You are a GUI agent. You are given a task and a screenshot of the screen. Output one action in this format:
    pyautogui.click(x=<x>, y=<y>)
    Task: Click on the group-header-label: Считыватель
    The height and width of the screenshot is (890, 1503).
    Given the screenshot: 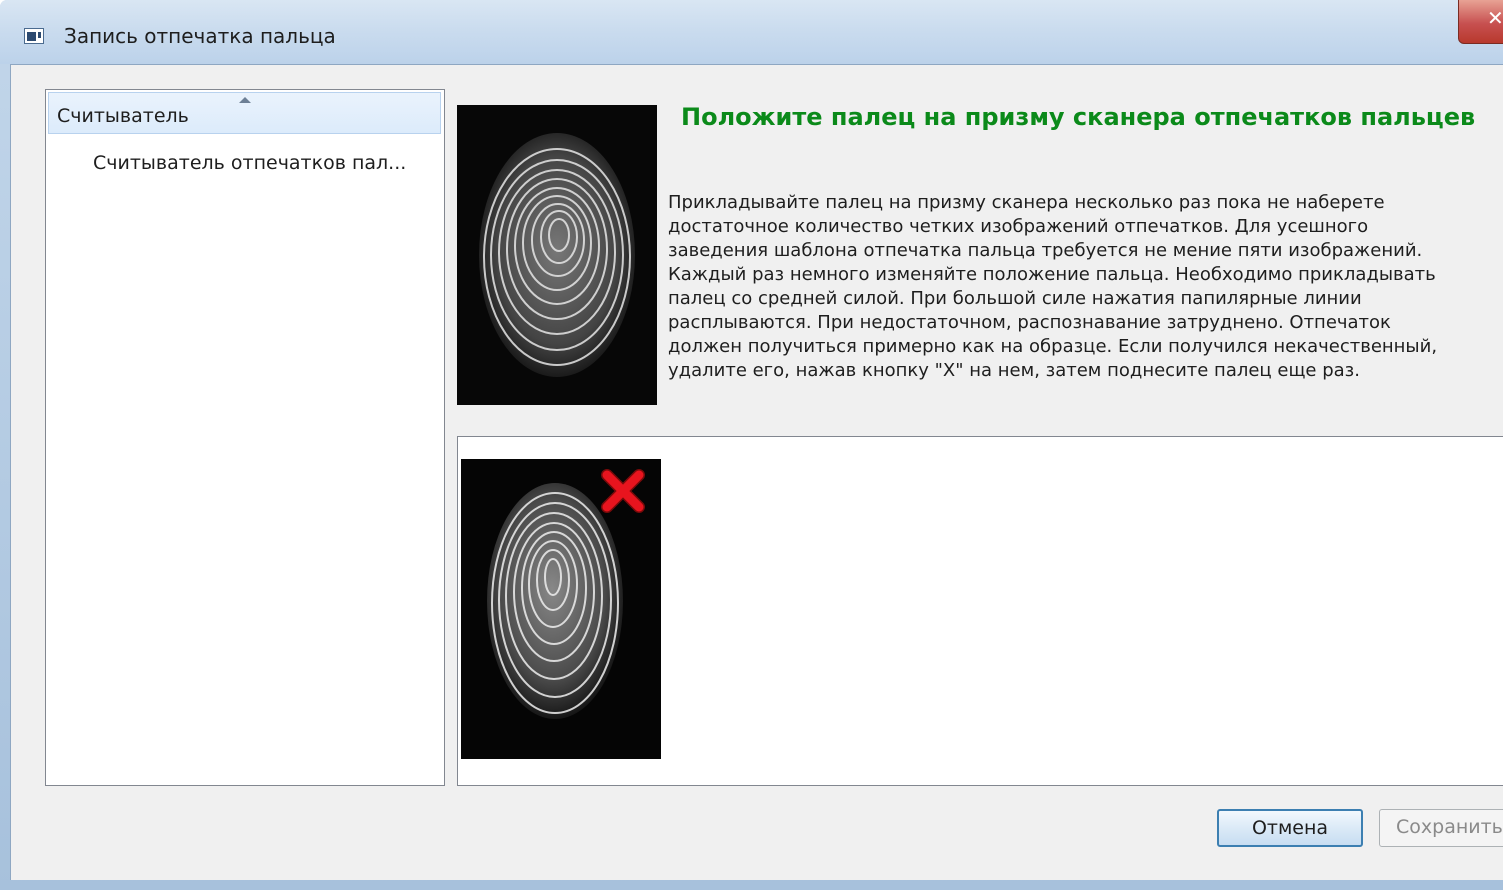 What is the action you would take?
    pyautogui.click(x=123, y=116)
    